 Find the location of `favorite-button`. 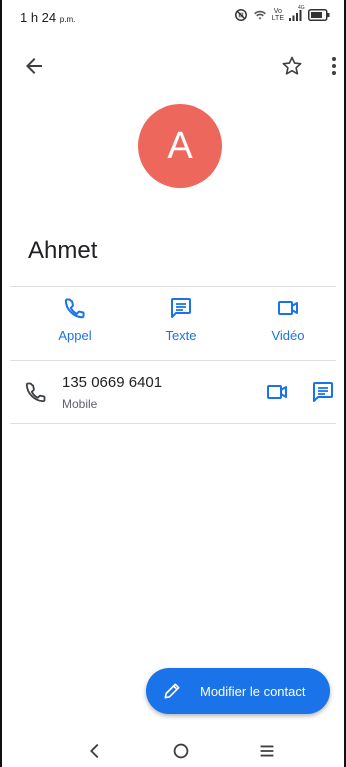

favorite-button is located at coordinates (292, 66).